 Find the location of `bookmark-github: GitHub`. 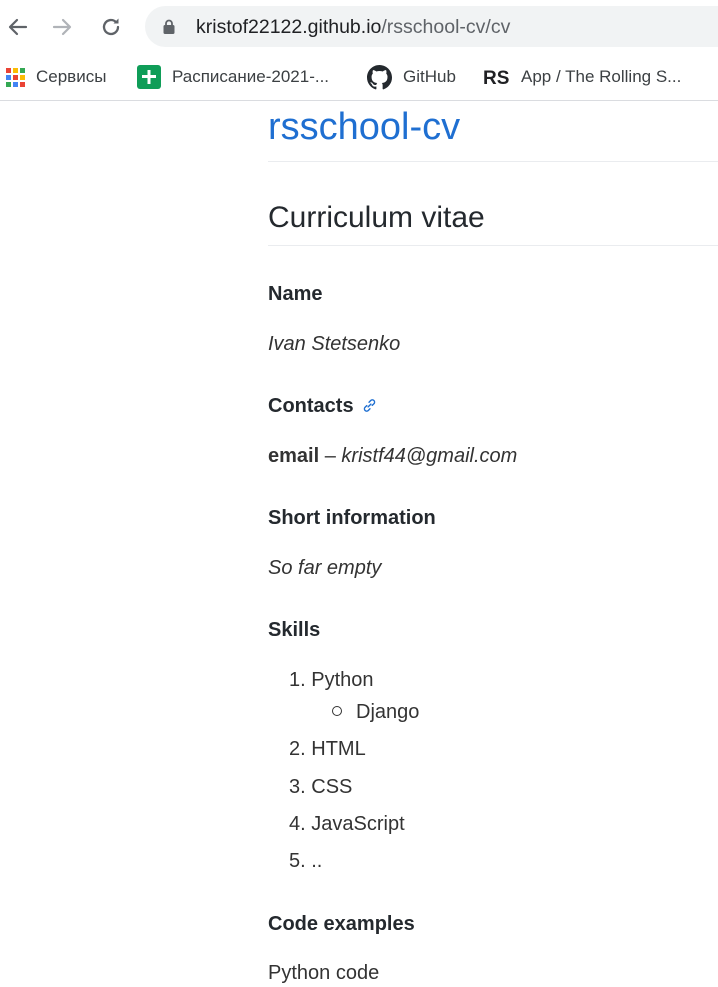

bookmark-github: GitHub is located at coordinates (411, 77).